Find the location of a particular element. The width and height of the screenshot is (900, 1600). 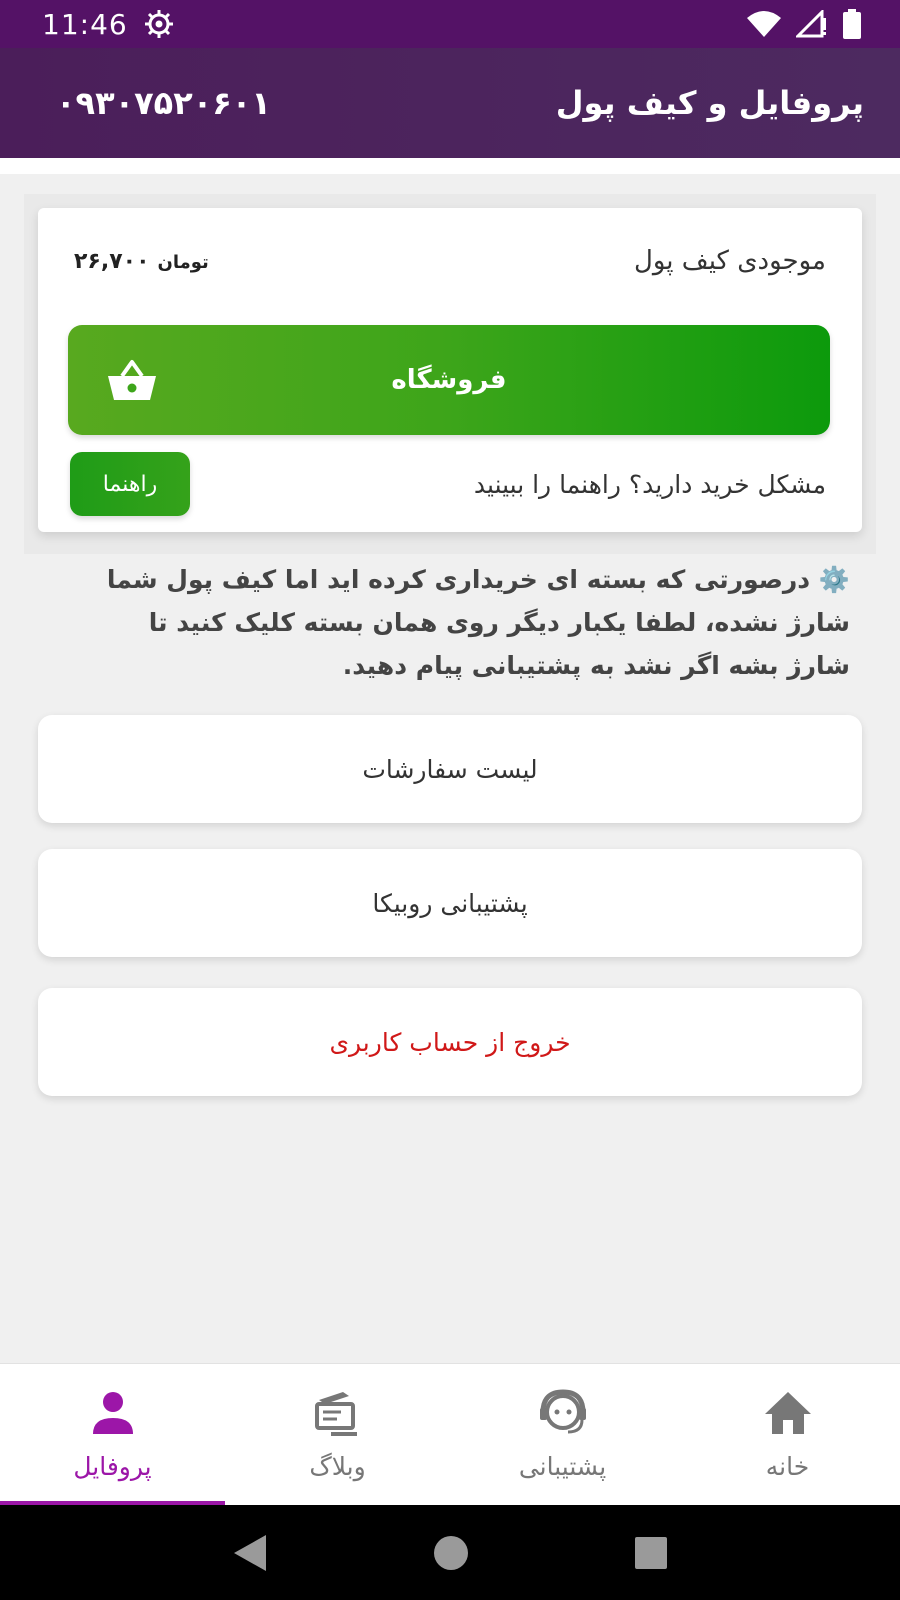

person-icon is located at coordinates (112, 1413).